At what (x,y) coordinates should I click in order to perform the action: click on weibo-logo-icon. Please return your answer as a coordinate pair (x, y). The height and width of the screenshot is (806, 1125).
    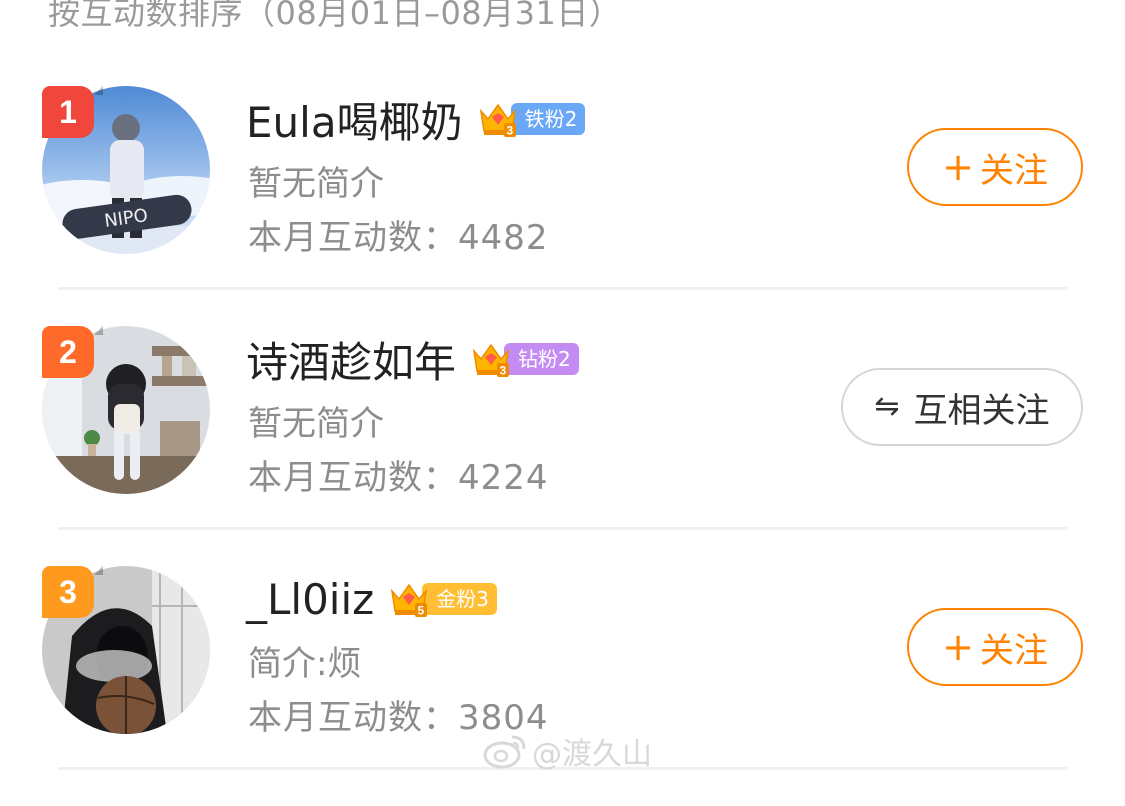
    Looking at the image, I should click on (504, 752).